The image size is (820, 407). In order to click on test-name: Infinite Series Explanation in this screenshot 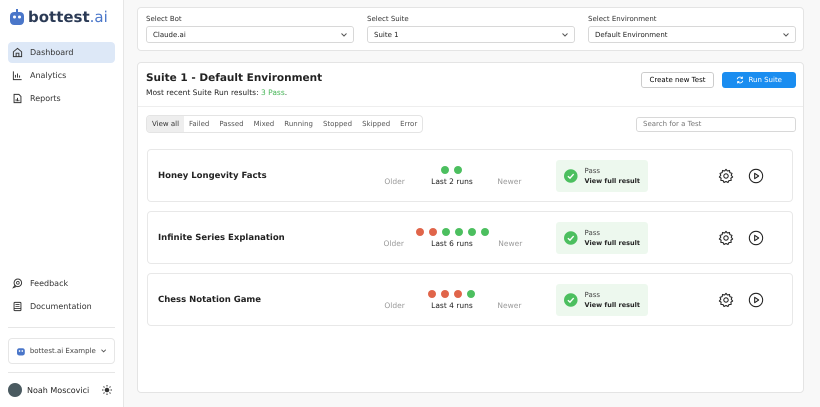, I will do `click(222, 237)`.